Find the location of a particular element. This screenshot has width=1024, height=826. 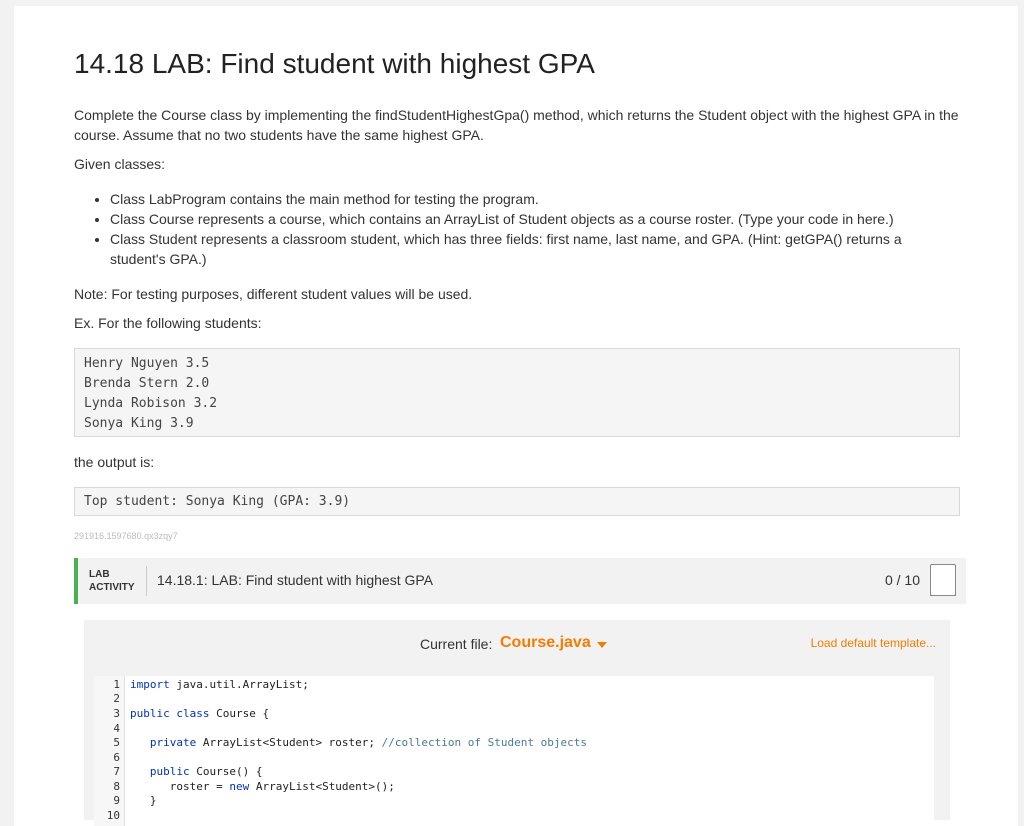

line-number: 5 is located at coordinates (116, 742).